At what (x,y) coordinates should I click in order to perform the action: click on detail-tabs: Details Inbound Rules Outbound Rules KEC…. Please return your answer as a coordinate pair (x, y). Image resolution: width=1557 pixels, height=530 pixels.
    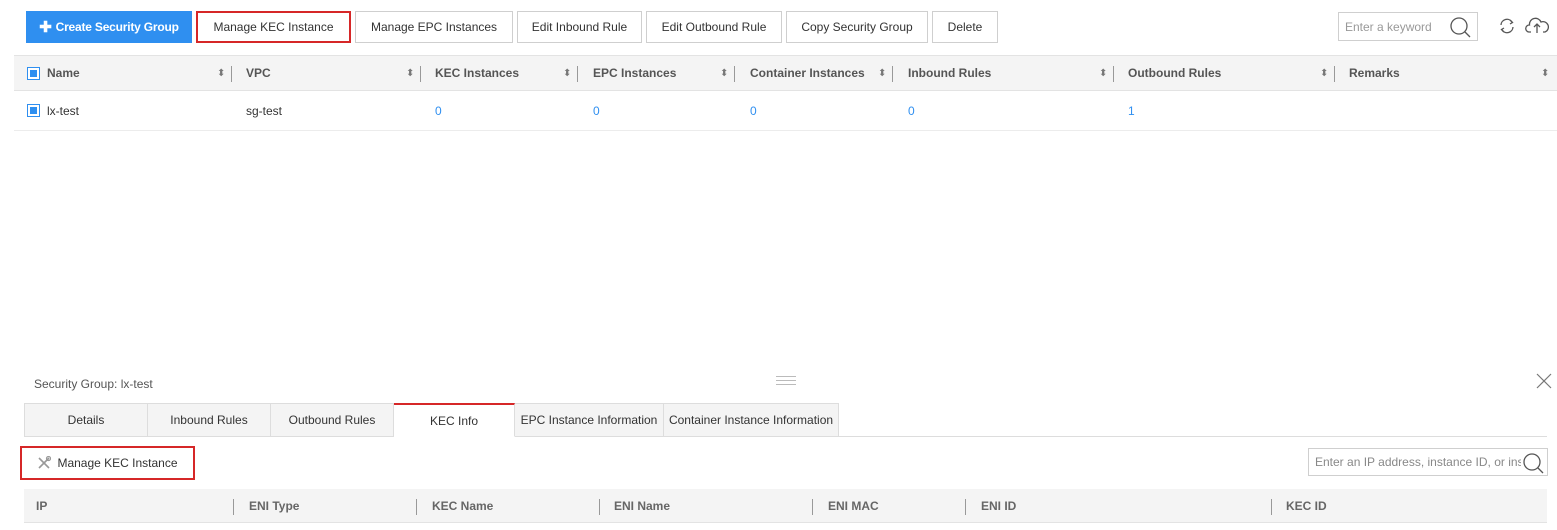
    Looking at the image, I should click on (431, 420).